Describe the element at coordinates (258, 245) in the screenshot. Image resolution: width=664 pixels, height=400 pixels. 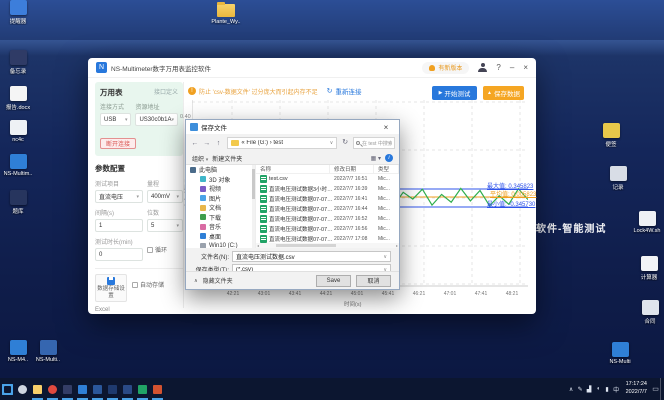
I see `scroll-left-icon: ◂` at that location.